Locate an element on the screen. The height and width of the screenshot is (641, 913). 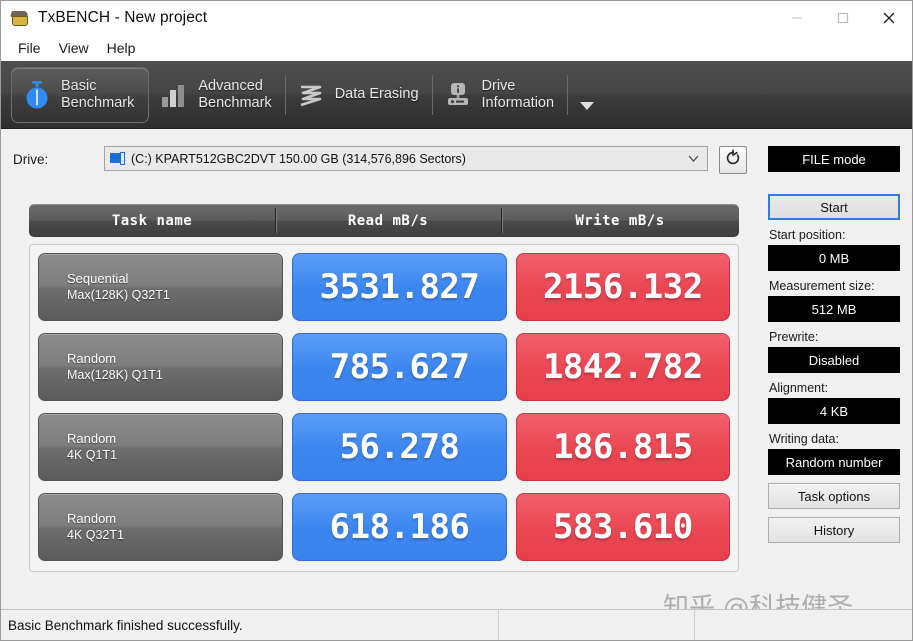
column-header-write: Write mB/s is located at coordinates (620, 220).